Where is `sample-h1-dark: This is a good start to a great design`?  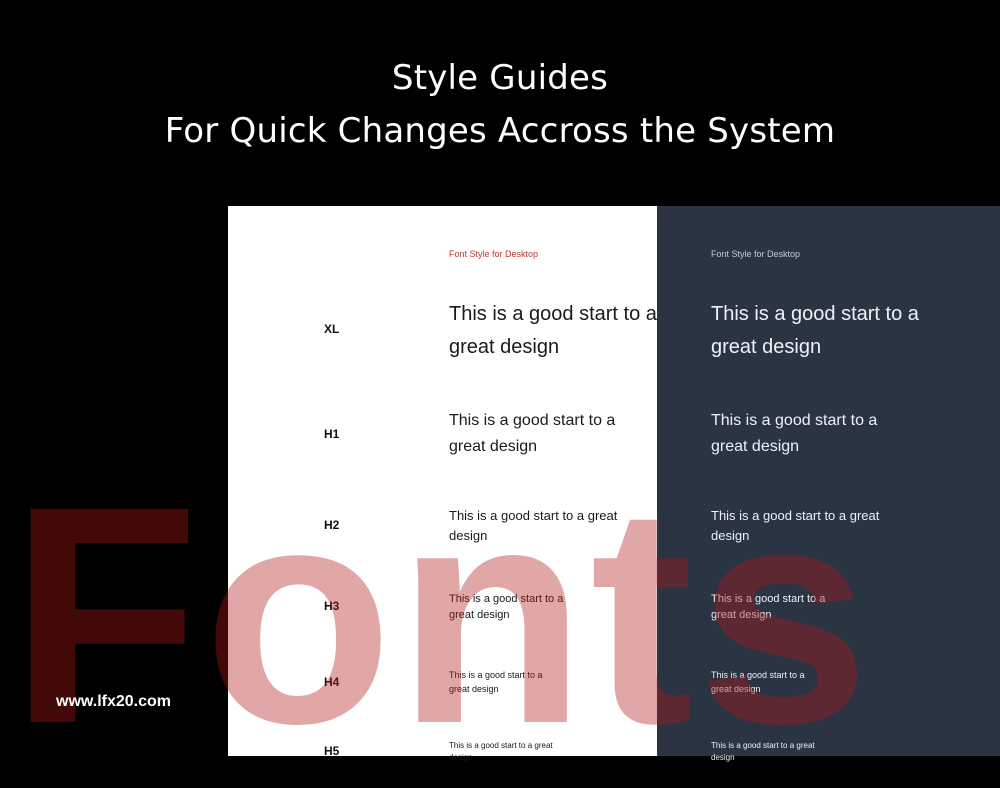
sample-h1-dark: This is a good start to a great design is located at coordinates (794, 433).